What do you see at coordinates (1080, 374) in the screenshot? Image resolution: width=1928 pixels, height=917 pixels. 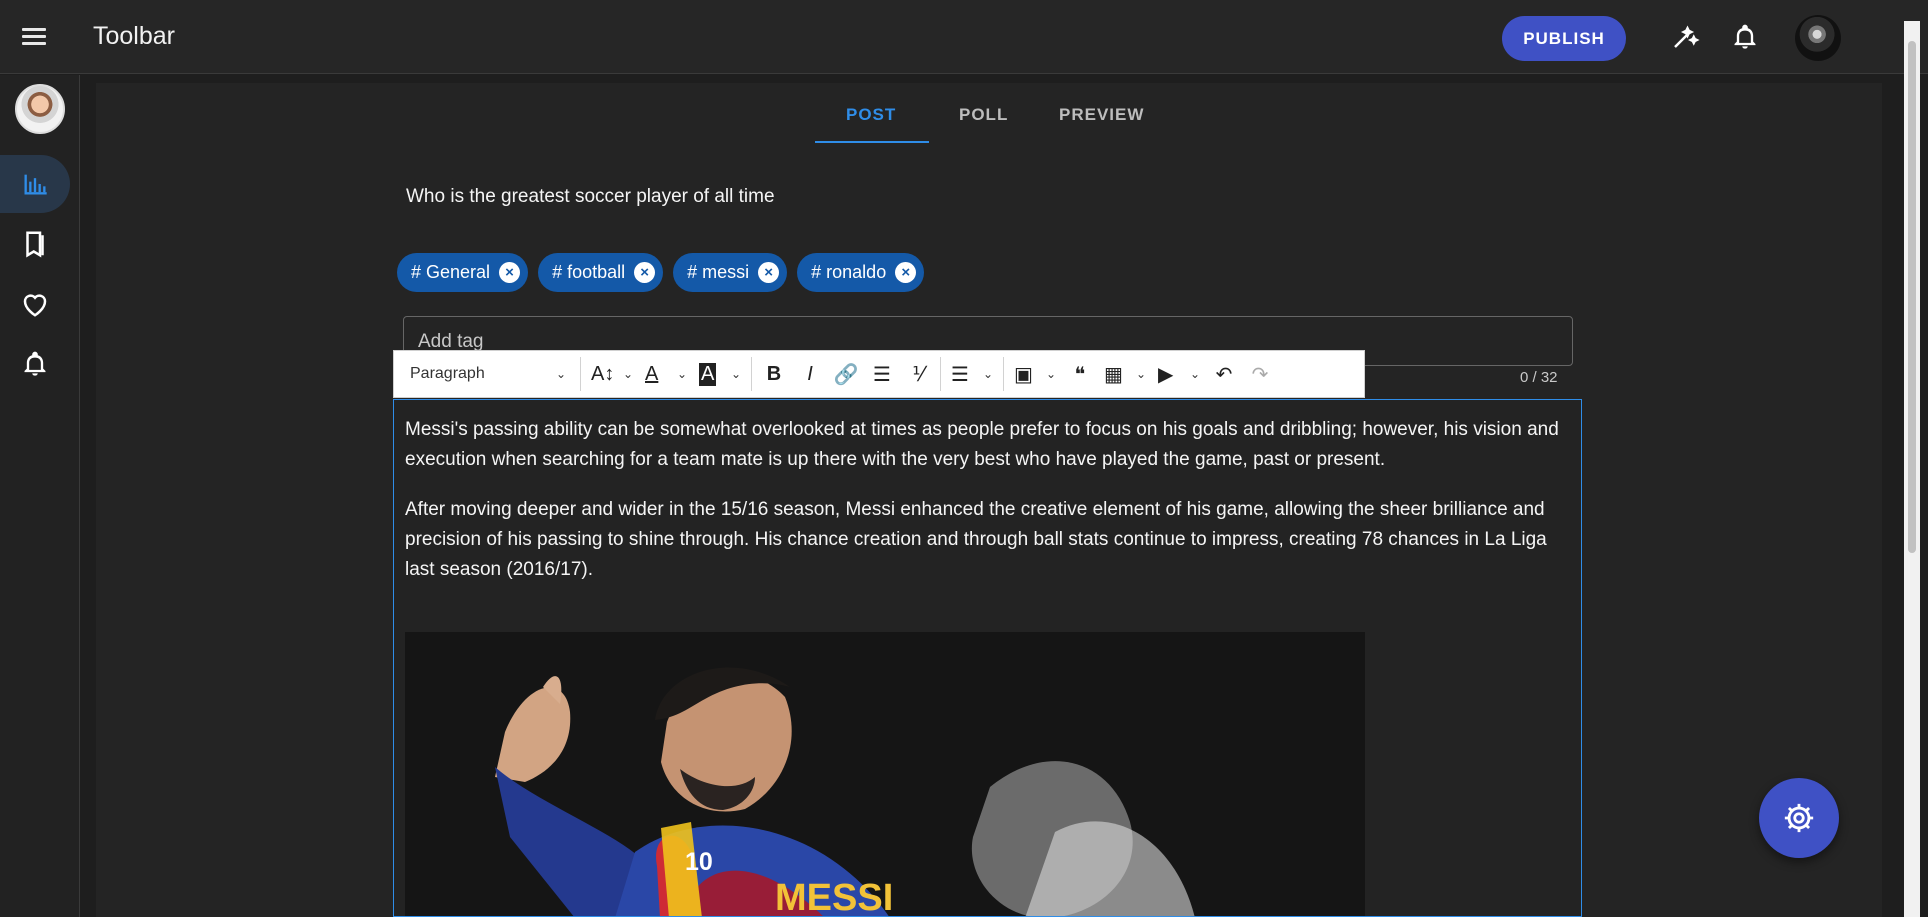 I see `quote-icon: ❝` at bounding box center [1080, 374].